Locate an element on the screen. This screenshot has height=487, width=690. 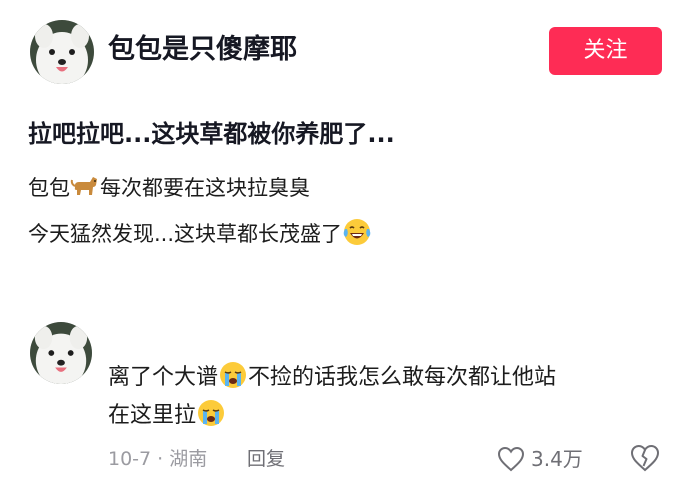
author-avatar is located at coordinates (62, 52).